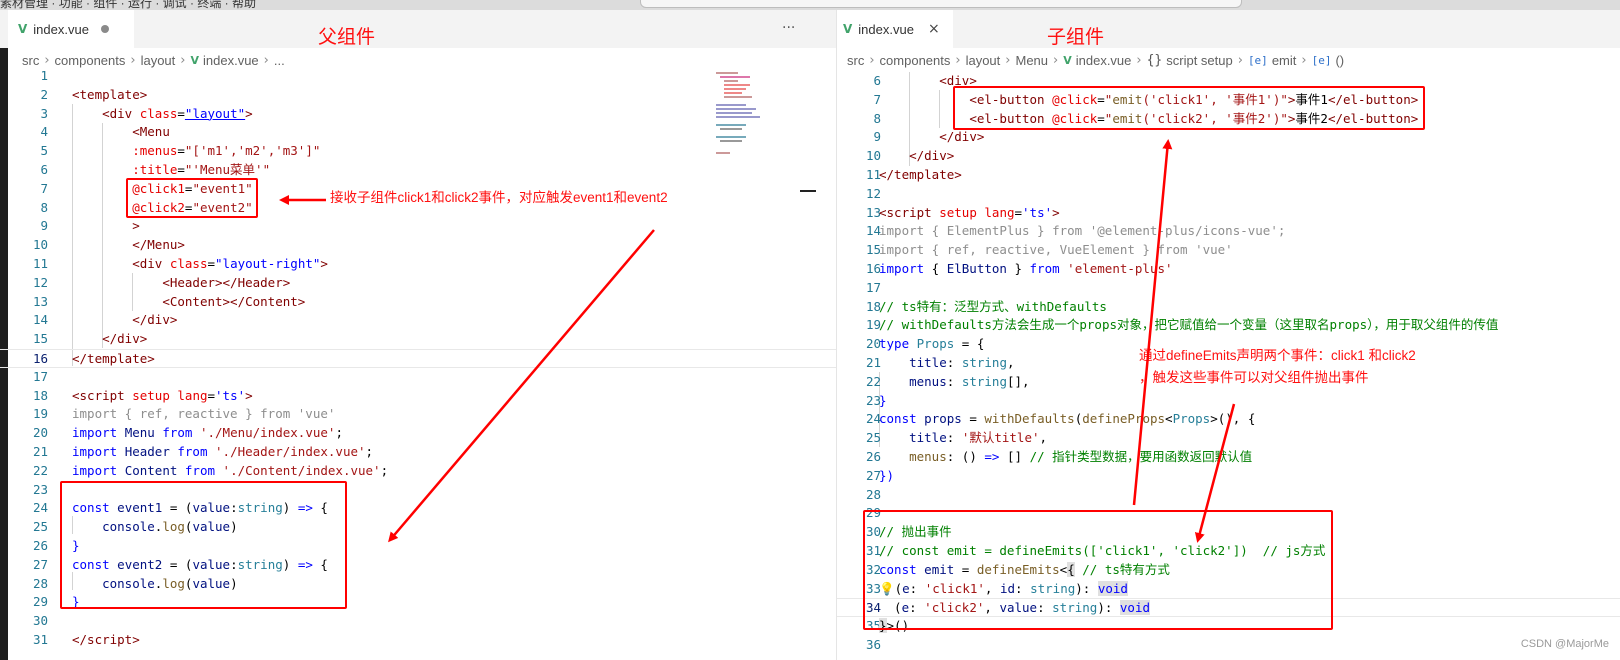 The image size is (1620, 660). What do you see at coordinates (521, 386) in the screenshot?
I see `arrow-to-event-handlers` at bounding box center [521, 386].